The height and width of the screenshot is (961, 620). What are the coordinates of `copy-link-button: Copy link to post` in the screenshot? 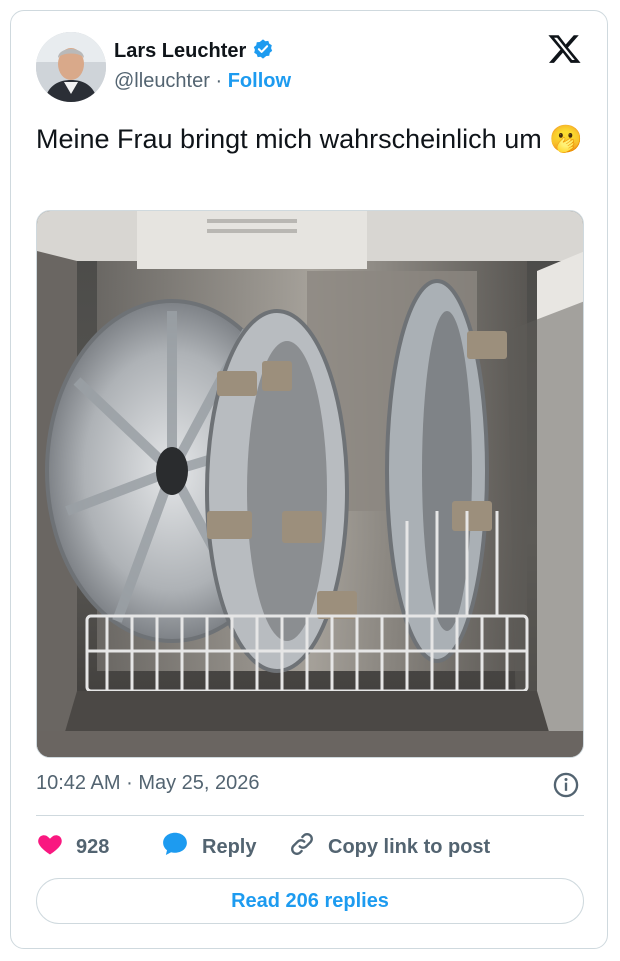 It's located at (389, 847).